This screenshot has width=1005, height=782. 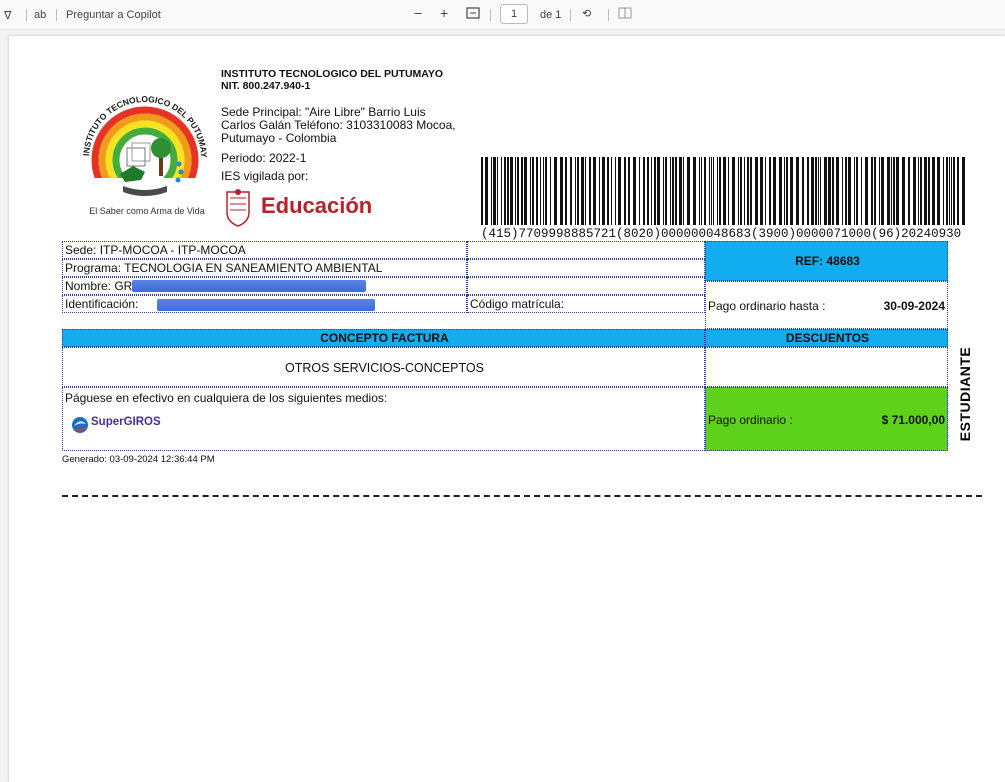 What do you see at coordinates (238, 208) in the screenshot?
I see `colombia-shield-icon` at bounding box center [238, 208].